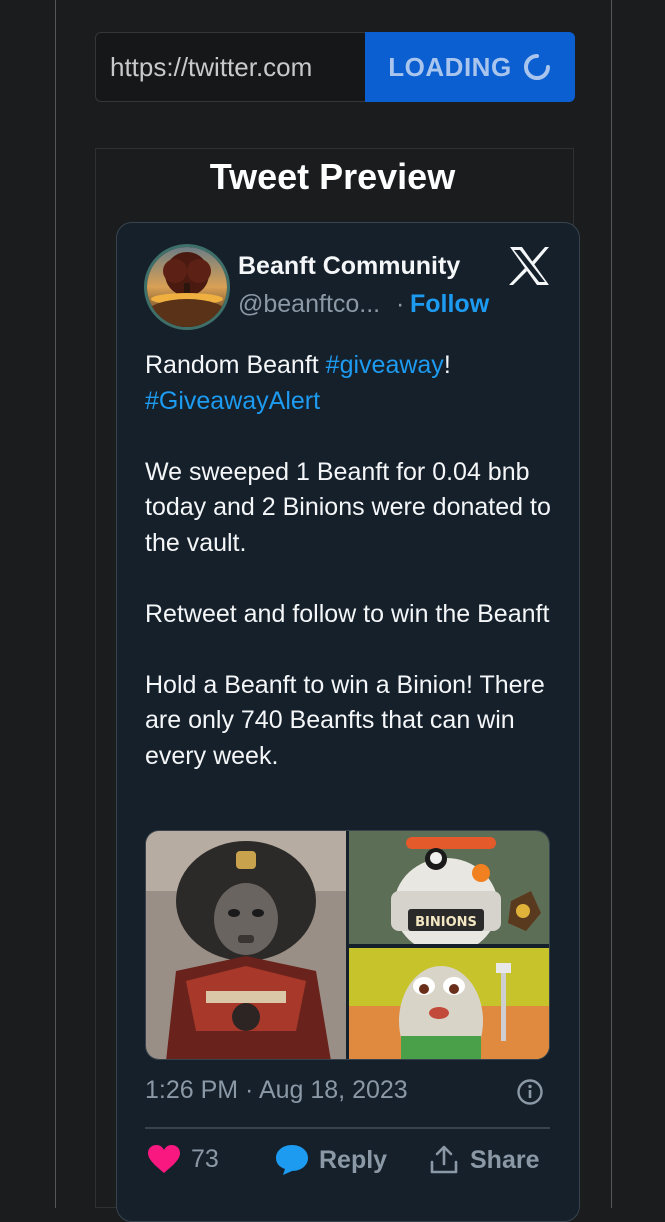 The image size is (665, 1222). Describe the element at coordinates (164, 1159) in the screenshot. I see `heart-icon` at that location.